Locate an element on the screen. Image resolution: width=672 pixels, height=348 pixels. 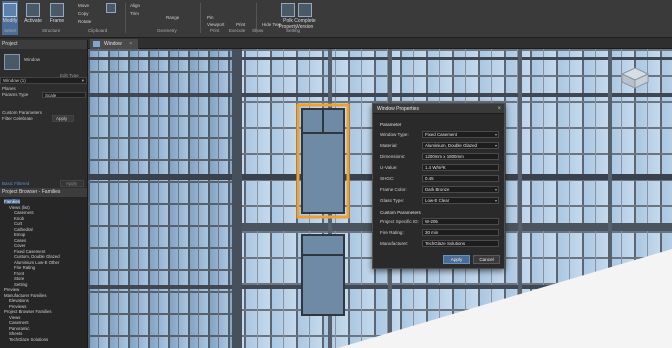
lower-window is located at coordinates (323, 275).